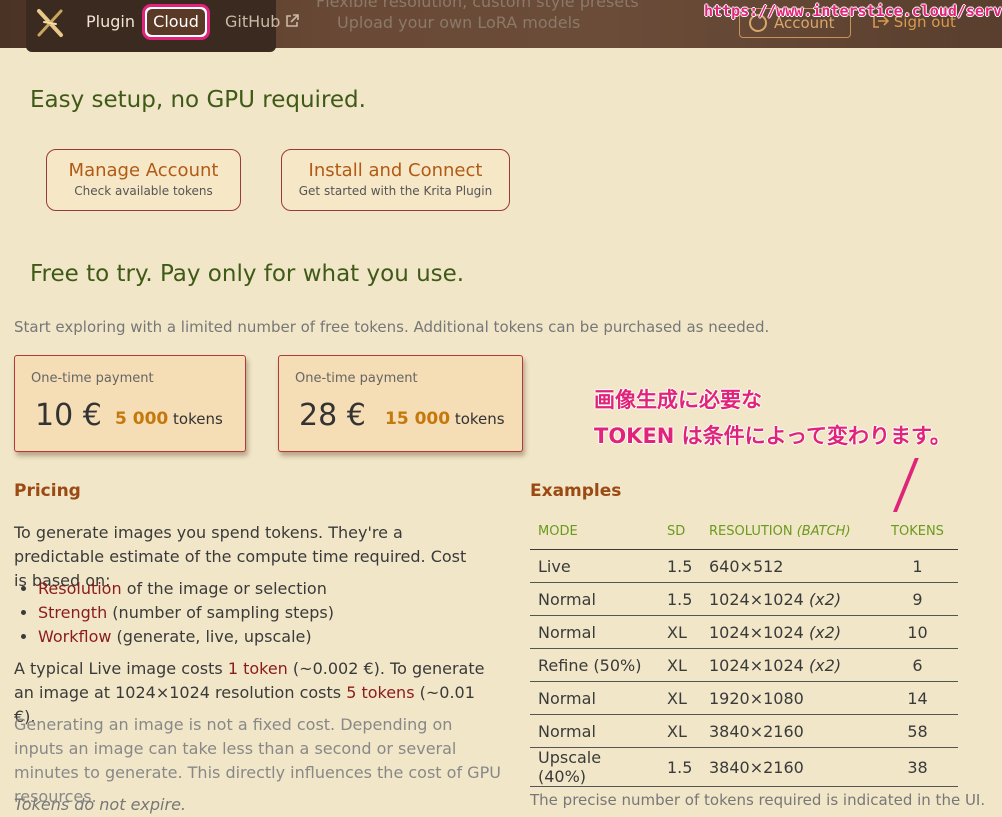 This screenshot has height=817, width=1002. What do you see at coordinates (257, 668) in the screenshot?
I see `one-token-highlight: 1 token` at bounding box center [257, 668].